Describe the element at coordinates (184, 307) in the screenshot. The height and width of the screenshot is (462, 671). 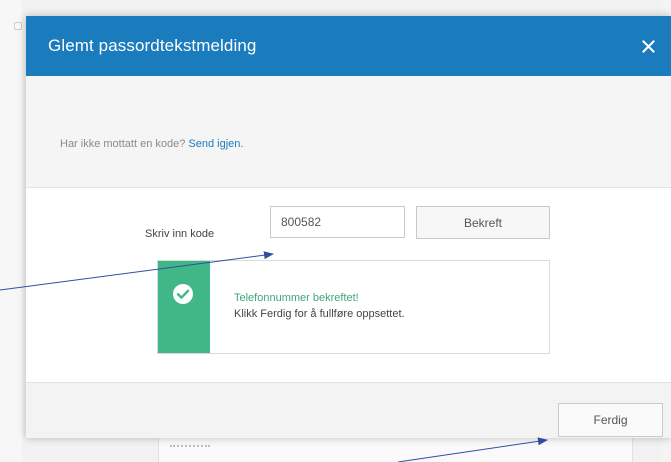
I see `success-status-bar` at that location.